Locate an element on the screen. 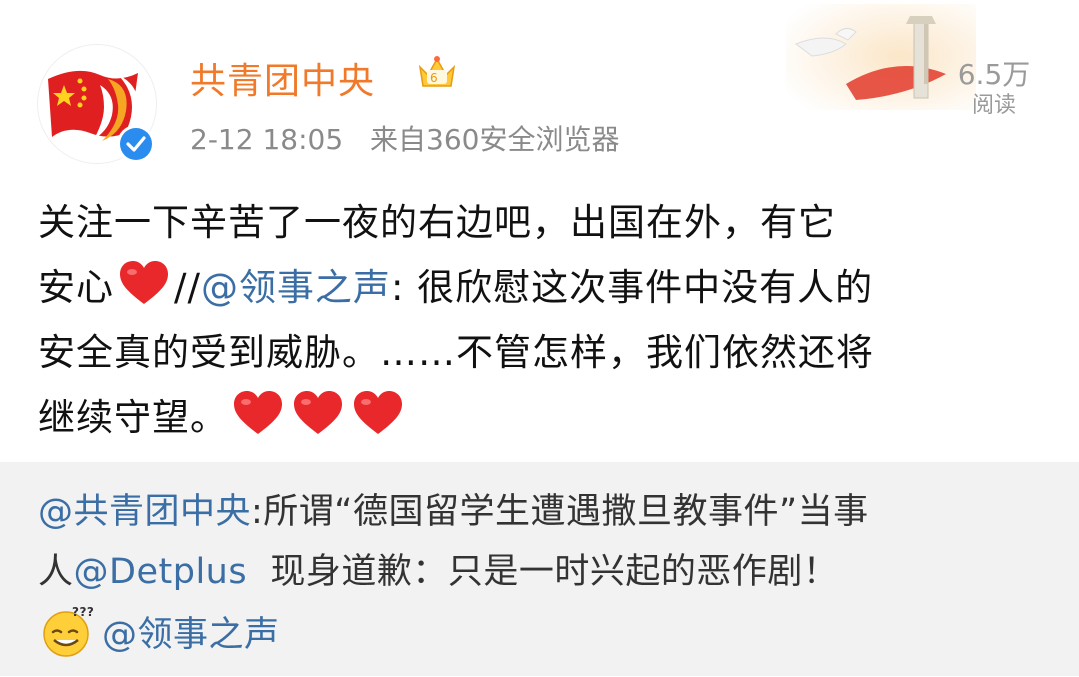  repost-text: :所谓“德国留学生遭遇撒旦教事件”当事 is located at coordinates (560, 512).